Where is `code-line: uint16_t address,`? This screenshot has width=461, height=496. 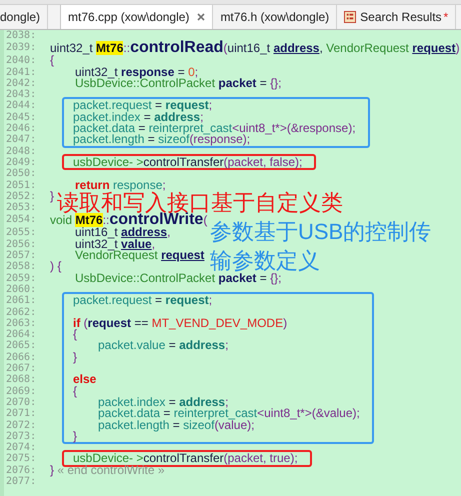
code-line: uint16_t address, is located at coordinates (122, 233).